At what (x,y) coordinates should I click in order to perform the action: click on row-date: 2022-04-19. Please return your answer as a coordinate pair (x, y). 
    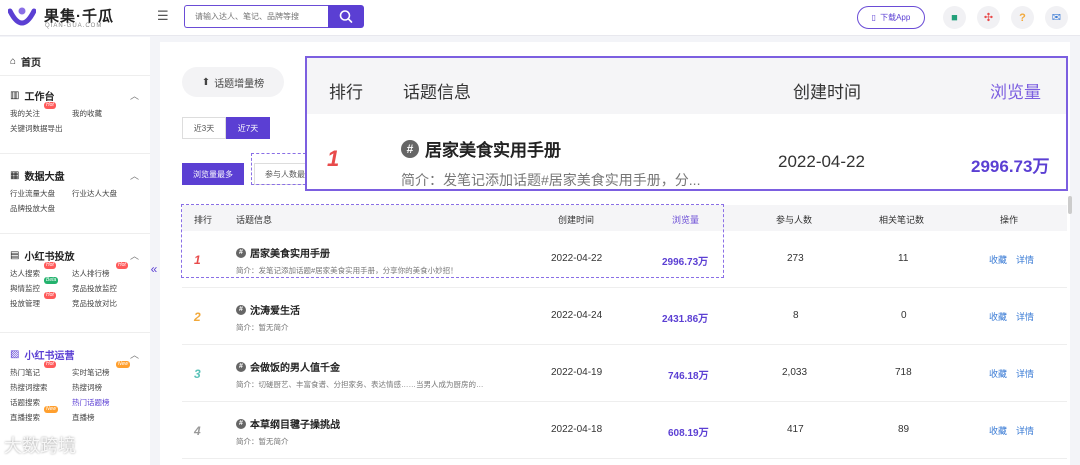
    Looking at the image, I should click on (577, 372).